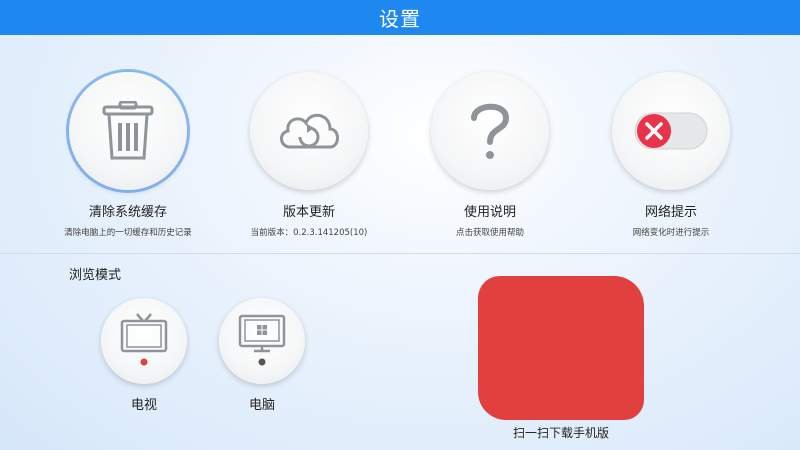 The image size is (800, 450). I want to click on mode-computer: 电脑, so click(262, 355).